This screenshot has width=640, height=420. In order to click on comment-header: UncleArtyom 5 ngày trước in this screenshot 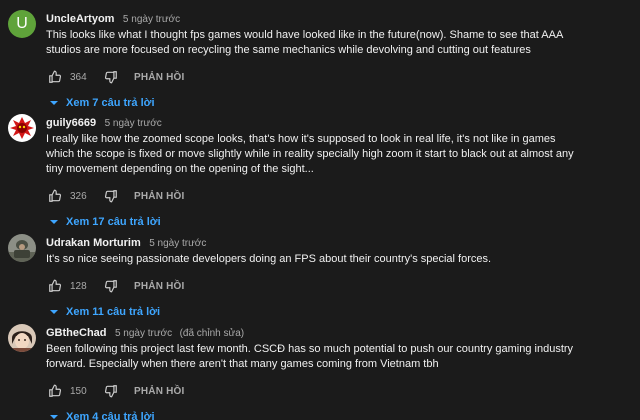, I will do `click(341, 18)`.